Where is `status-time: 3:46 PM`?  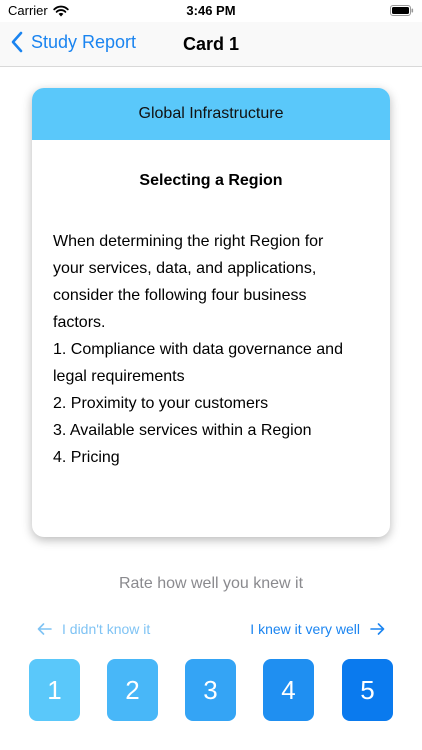
status-time: 3:46 PM is located at coordinates (211, 10).